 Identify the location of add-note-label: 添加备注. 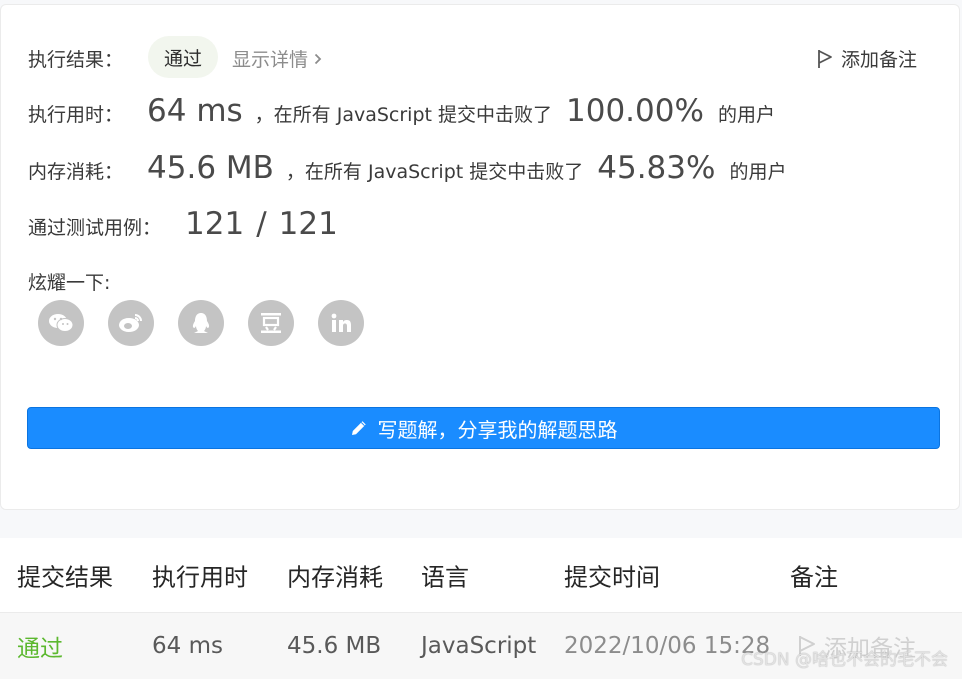
(878, 60).